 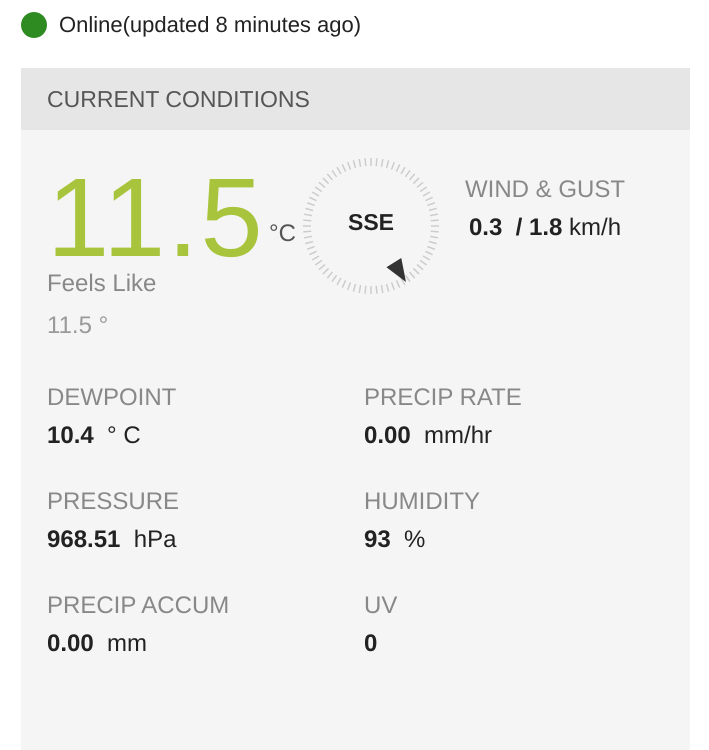 What do you see at coordinates (97, 644) in the screenshot?
I see `metric-value: 0.00 mm` at bounding box center [97, 644].